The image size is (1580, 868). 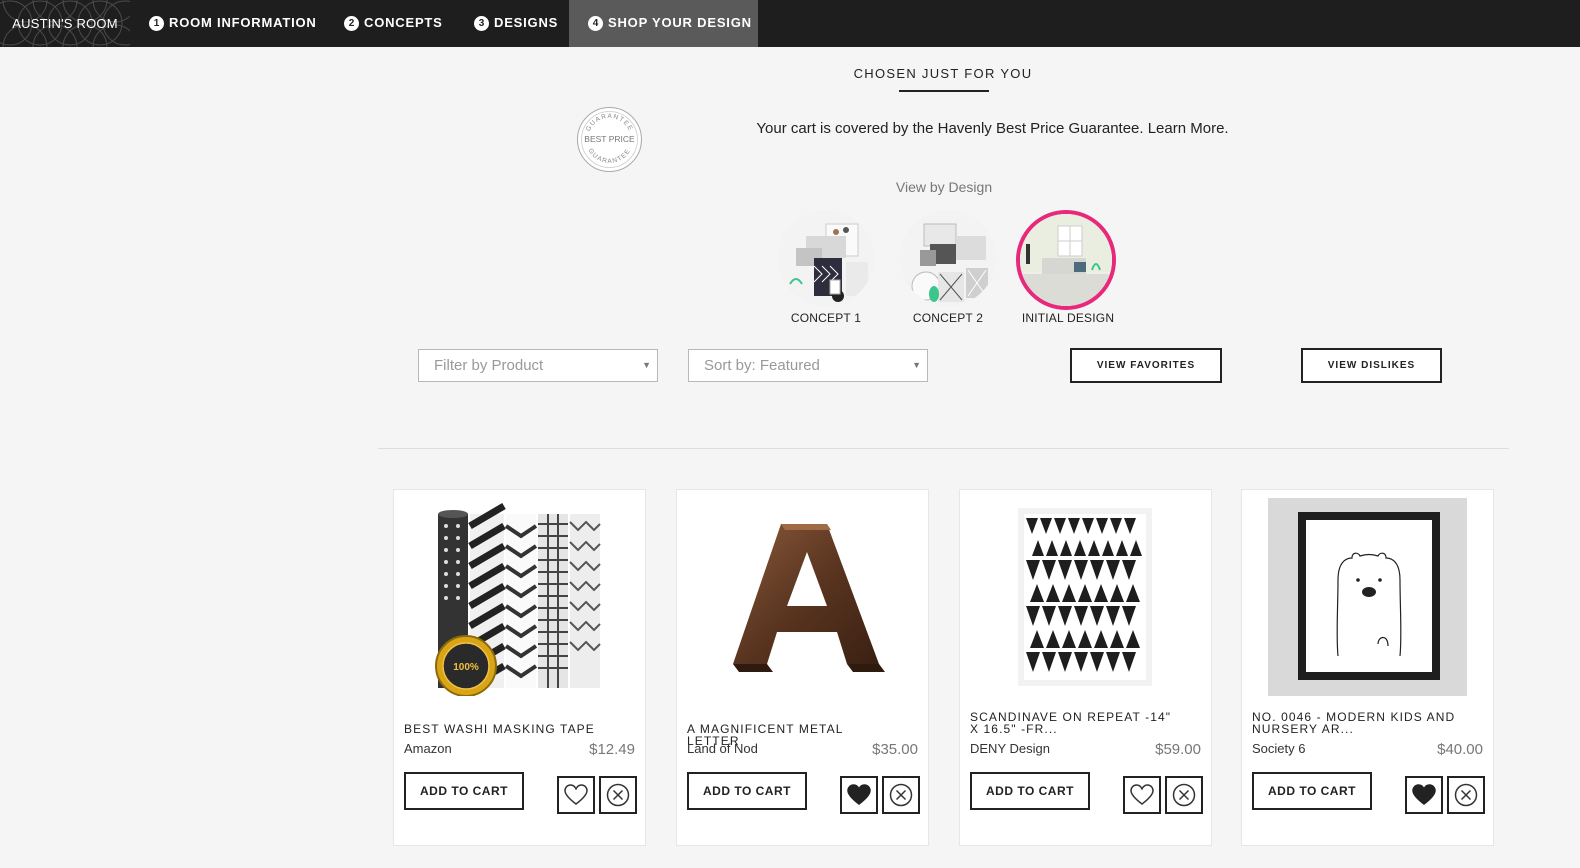 What do you see at coordinates (944, 187) in the screenshot?
I see `view-by-design-label: View by Design` at bounding box center [944, 187].